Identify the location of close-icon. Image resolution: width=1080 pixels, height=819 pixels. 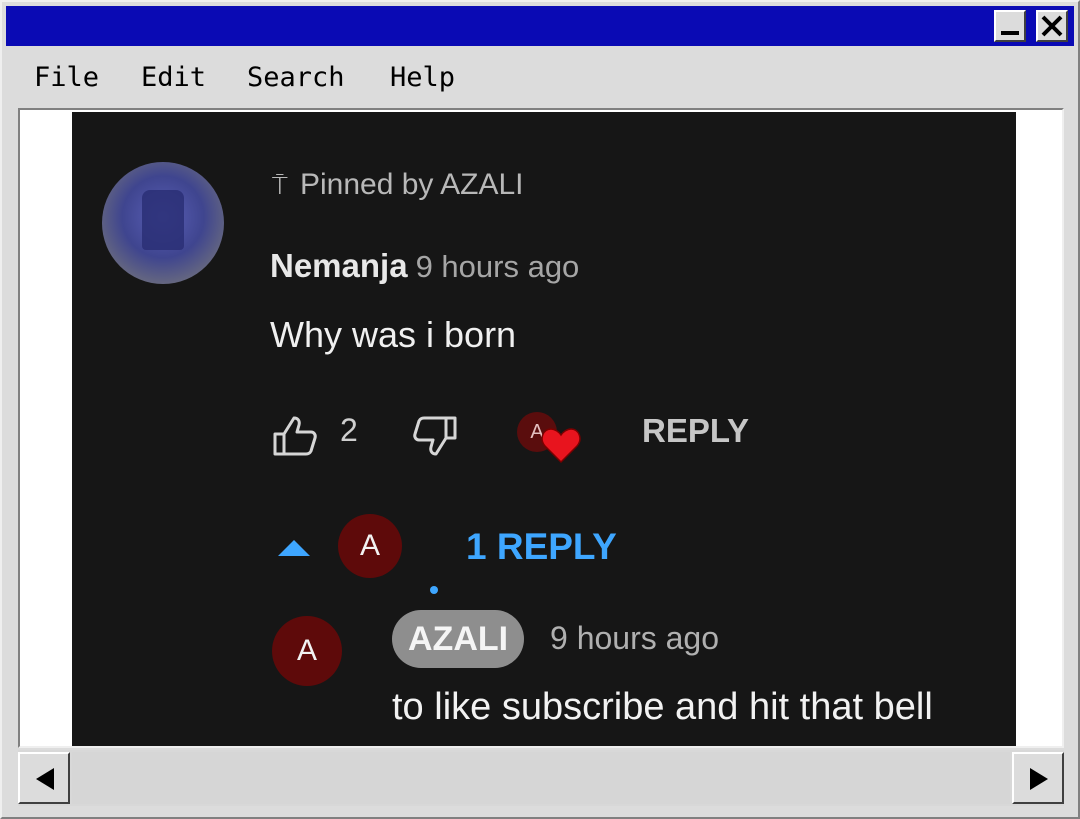
(1052, 26).